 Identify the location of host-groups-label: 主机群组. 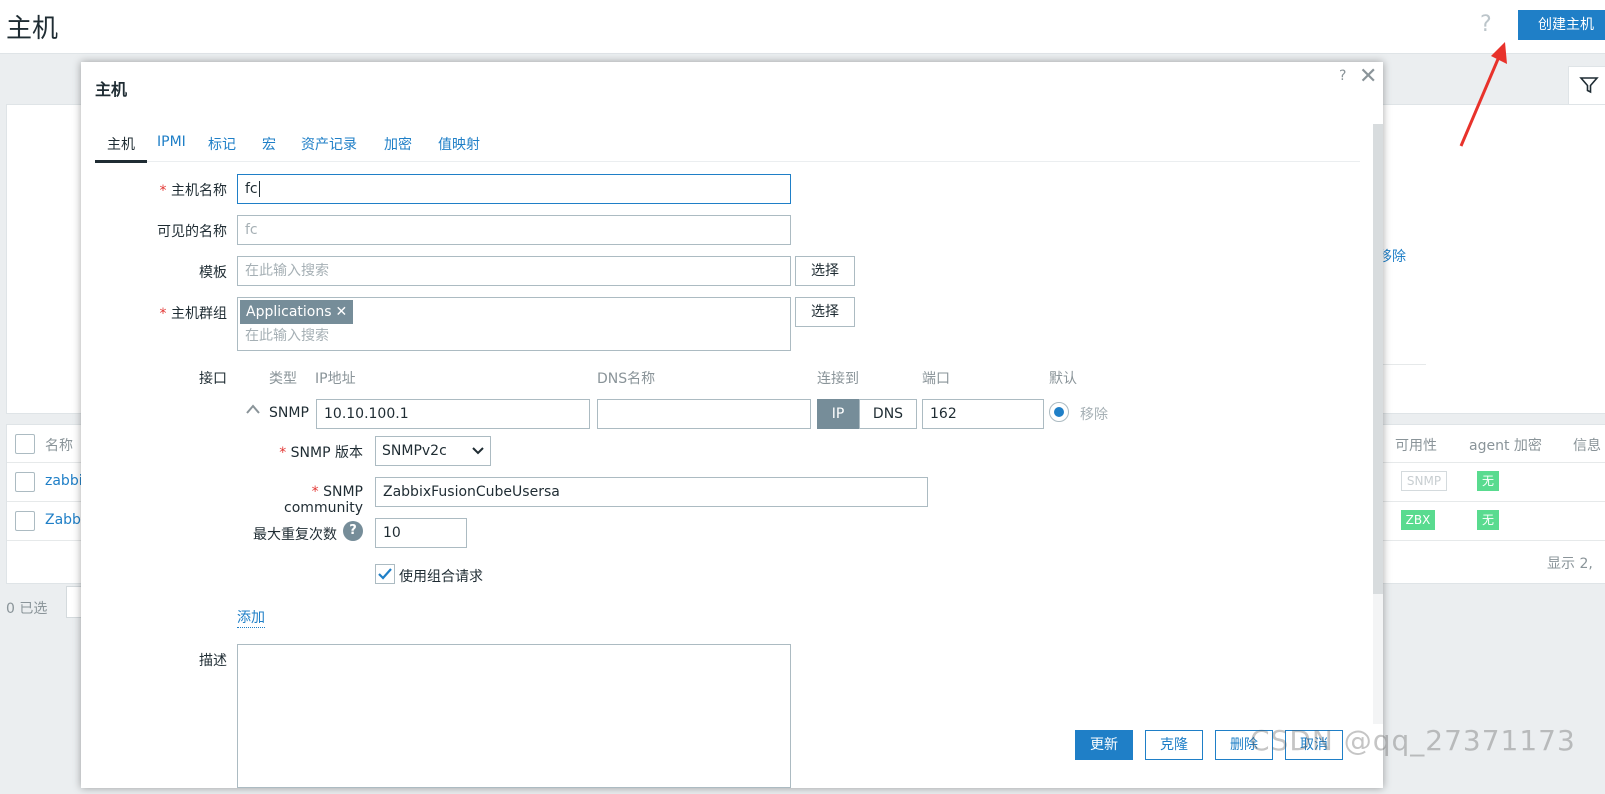
(184, 313).